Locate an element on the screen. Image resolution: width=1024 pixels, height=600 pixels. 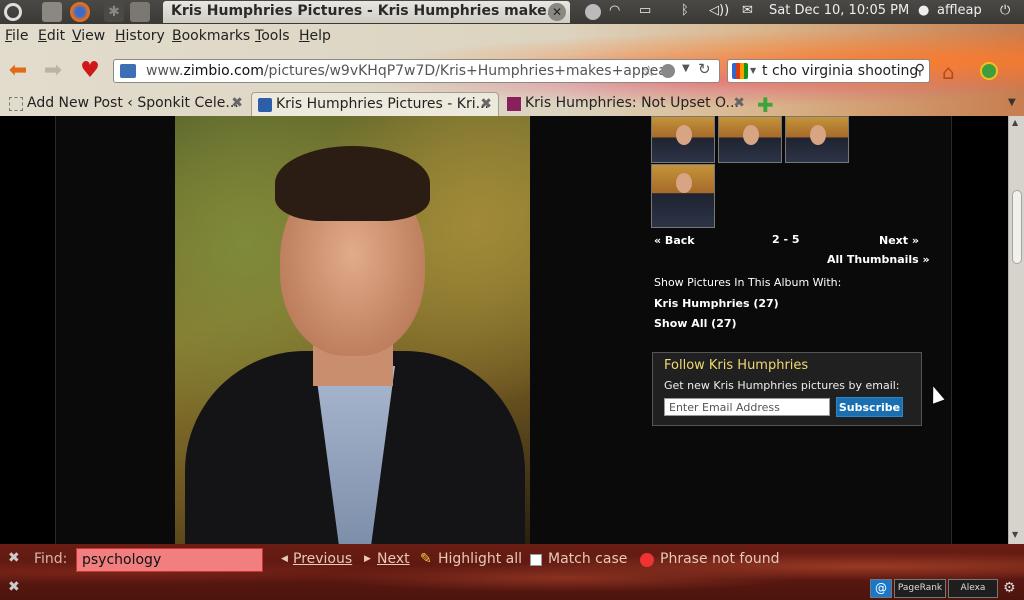
scroll-thumb is located at coordinates (1017, 227).